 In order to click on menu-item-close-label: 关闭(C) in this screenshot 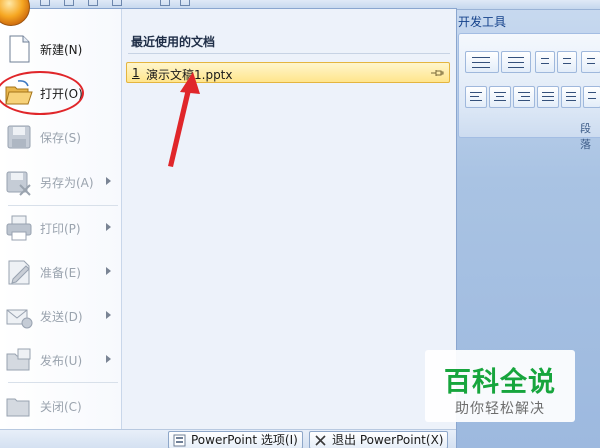, I will do `click(61, 407)`.